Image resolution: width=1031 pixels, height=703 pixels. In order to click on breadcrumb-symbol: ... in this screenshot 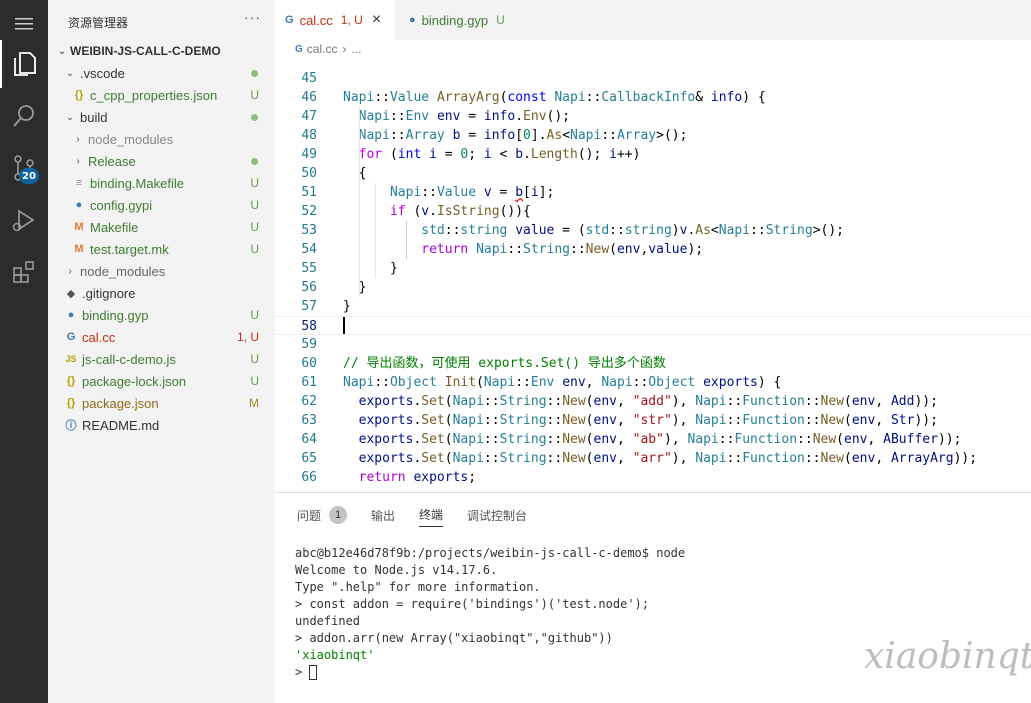, I will do `click(356, 49)`.